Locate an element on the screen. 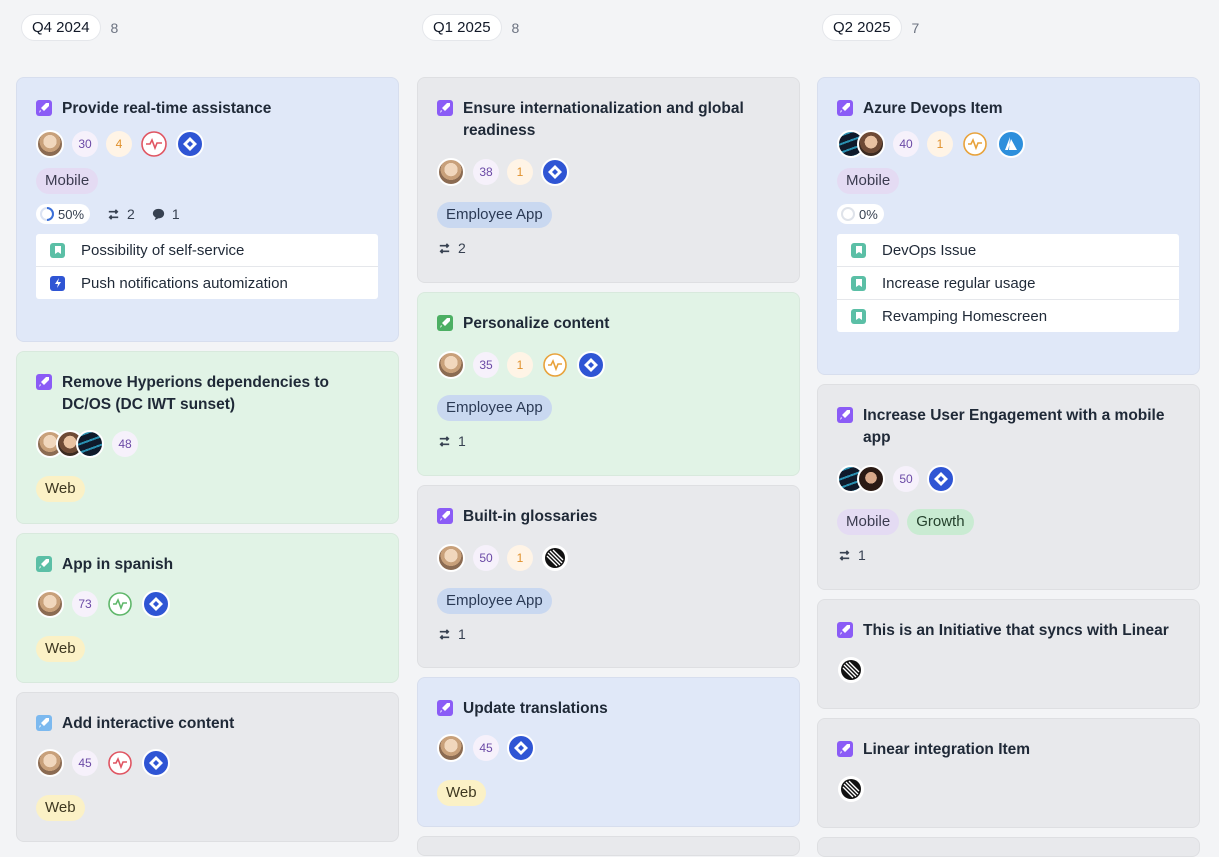  score-badge: 73 is located at coordinates (85, 604).